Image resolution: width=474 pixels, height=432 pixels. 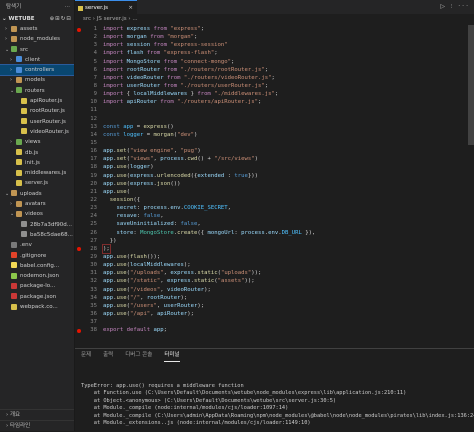 What do you see at coordinates (471, 186) in the screenshot?
I see `editor-scrollbar` at bounding box center [471, 186].